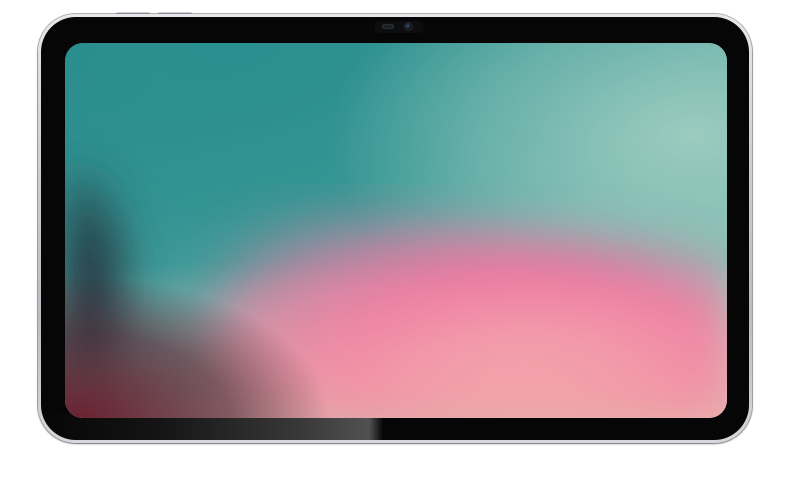  What do you see at coordinates (399, 27) in the screenshot?
I see `front-camera` at bounding box center [399, 27].